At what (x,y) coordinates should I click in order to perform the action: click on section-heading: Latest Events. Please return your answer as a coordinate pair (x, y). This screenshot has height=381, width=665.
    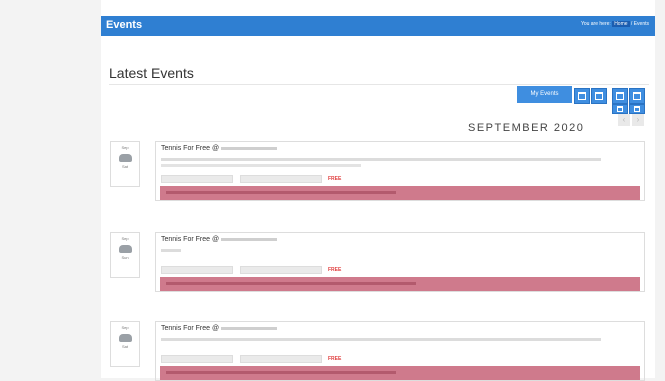
    Looking at the image, I should click on (151, 73).